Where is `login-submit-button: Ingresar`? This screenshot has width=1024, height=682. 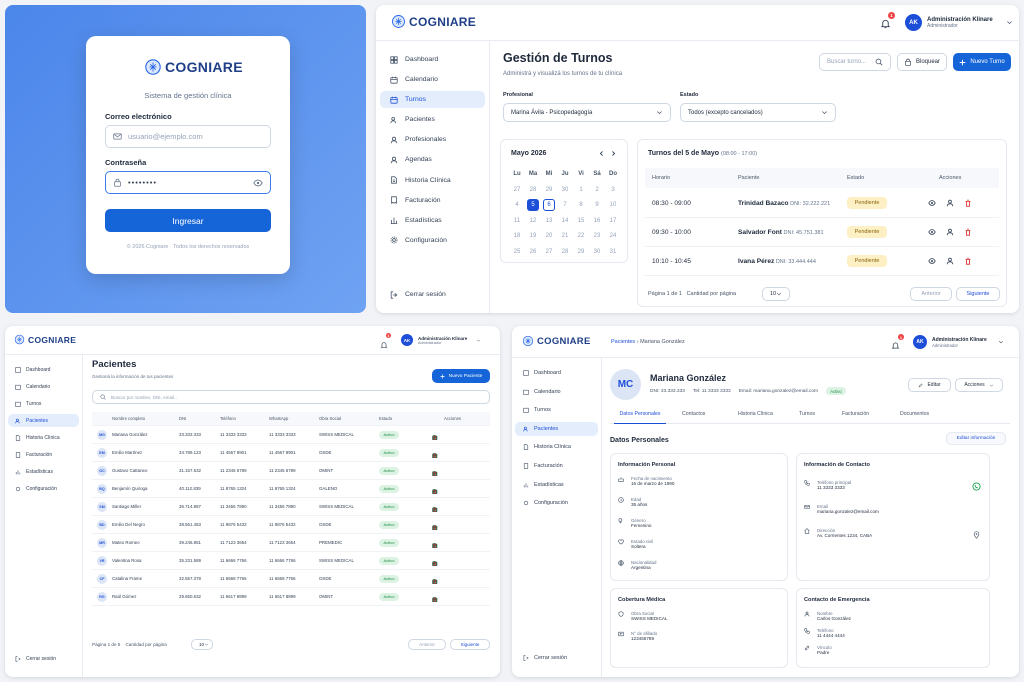 login-submit-button: Ingresar is located at coordinates (188, 220).